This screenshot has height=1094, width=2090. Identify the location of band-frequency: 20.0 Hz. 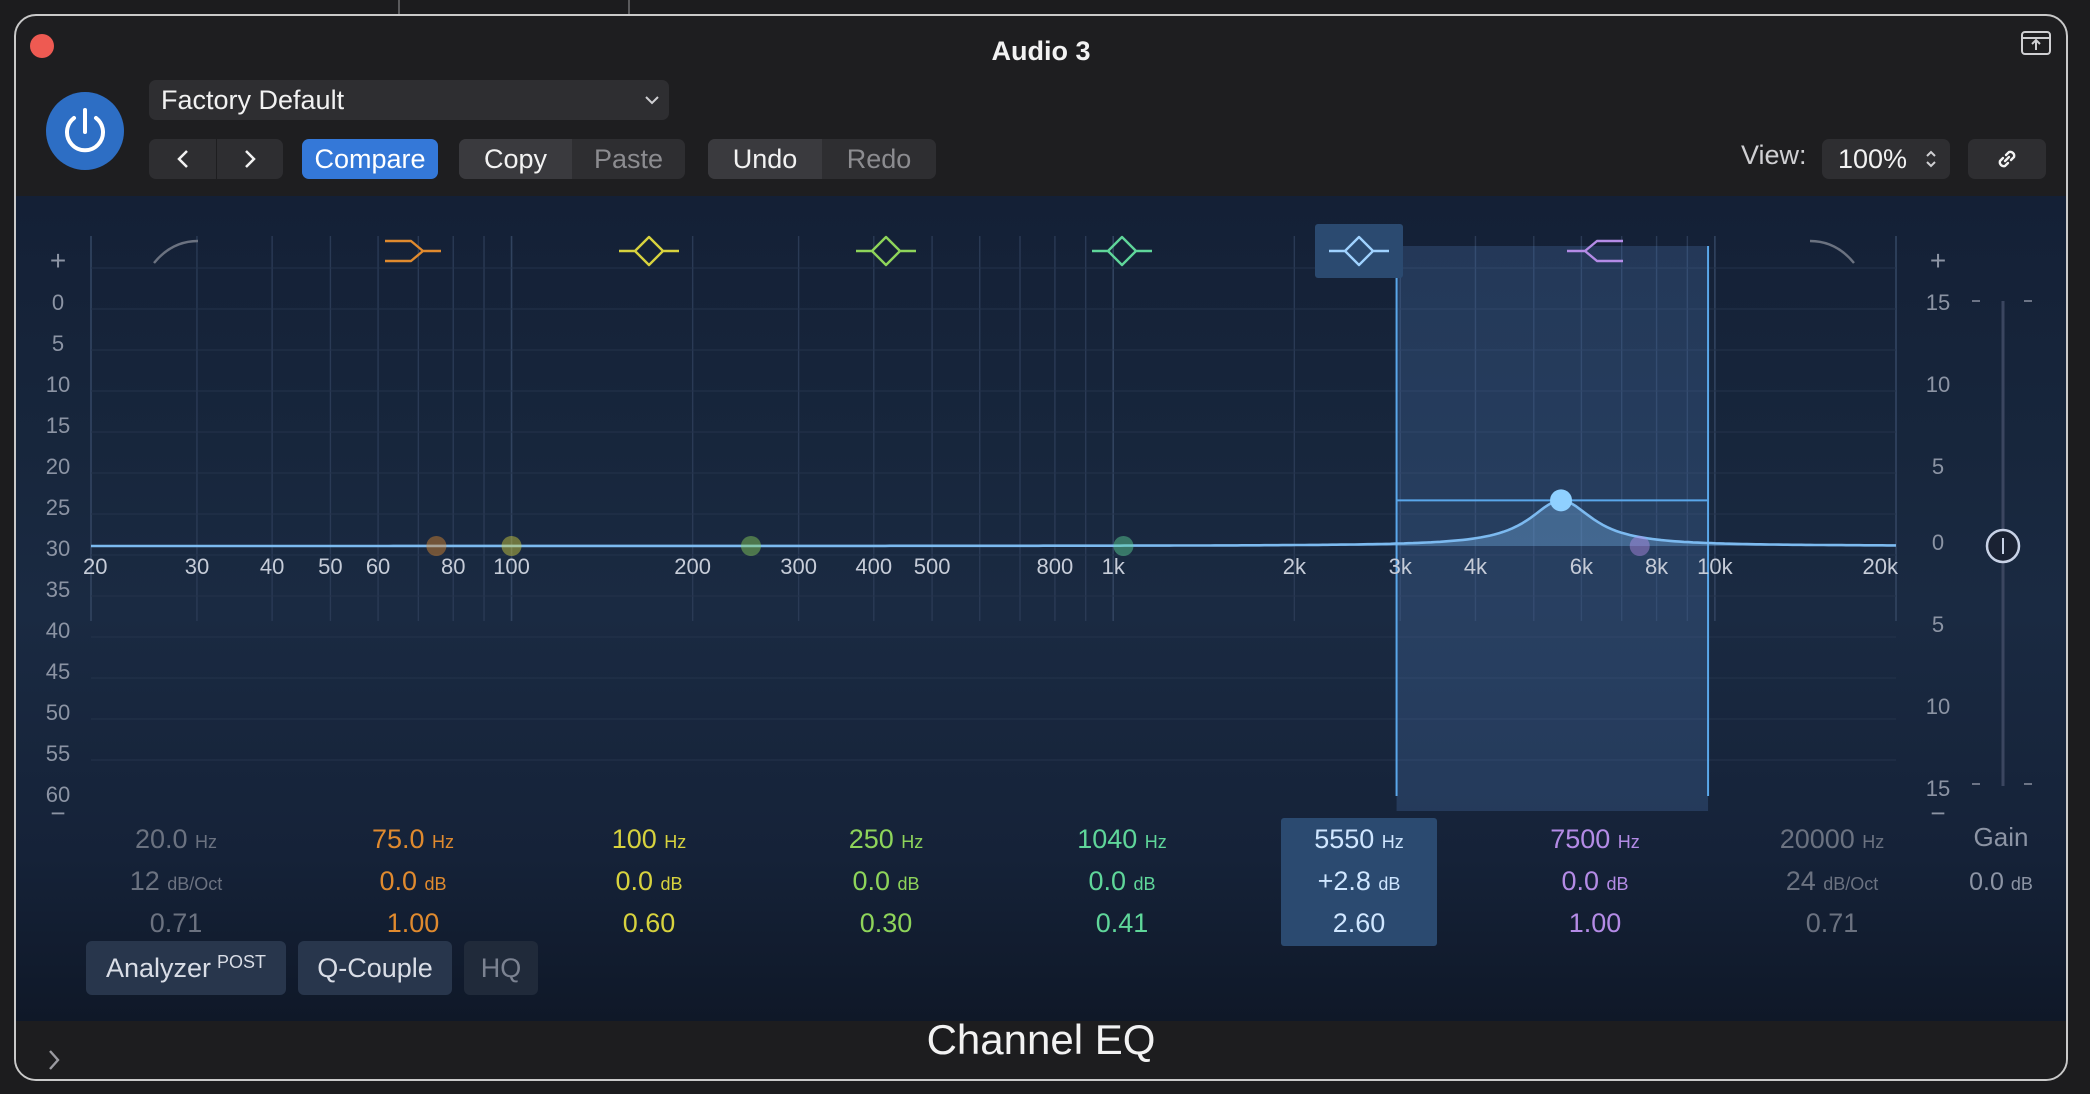
(176, 839).